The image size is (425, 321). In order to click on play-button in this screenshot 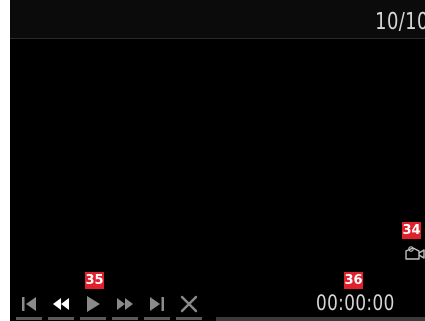, I will do `click(93, 305)`.